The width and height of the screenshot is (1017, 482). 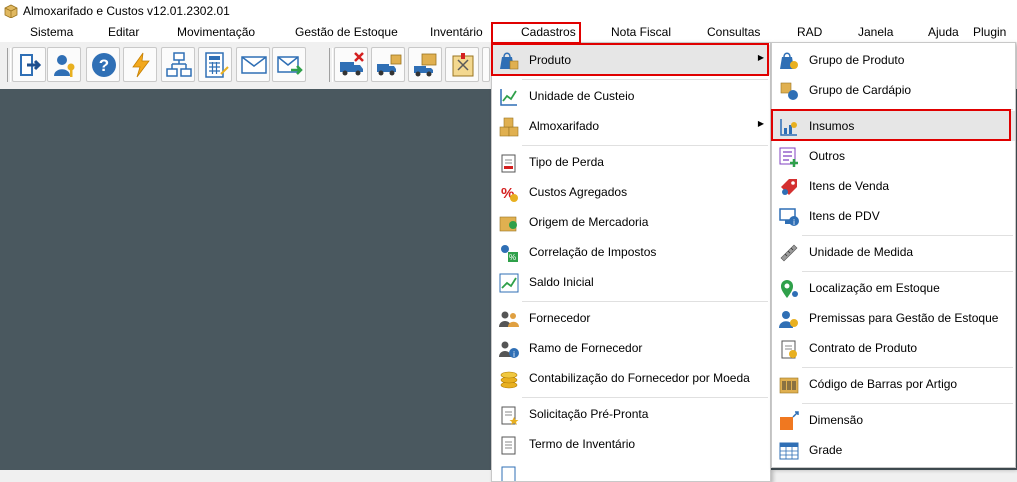 I want to click on origin-icon, so click(x=508, y=224).